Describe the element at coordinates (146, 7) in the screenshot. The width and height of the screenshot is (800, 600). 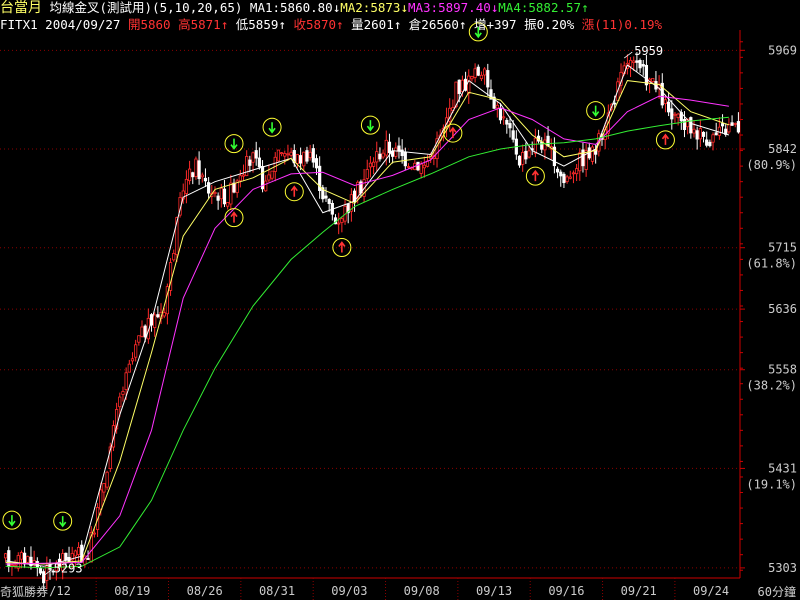
I see `indicator-name: 均線金叉(測試用)(5,10,20,65)` at that location.